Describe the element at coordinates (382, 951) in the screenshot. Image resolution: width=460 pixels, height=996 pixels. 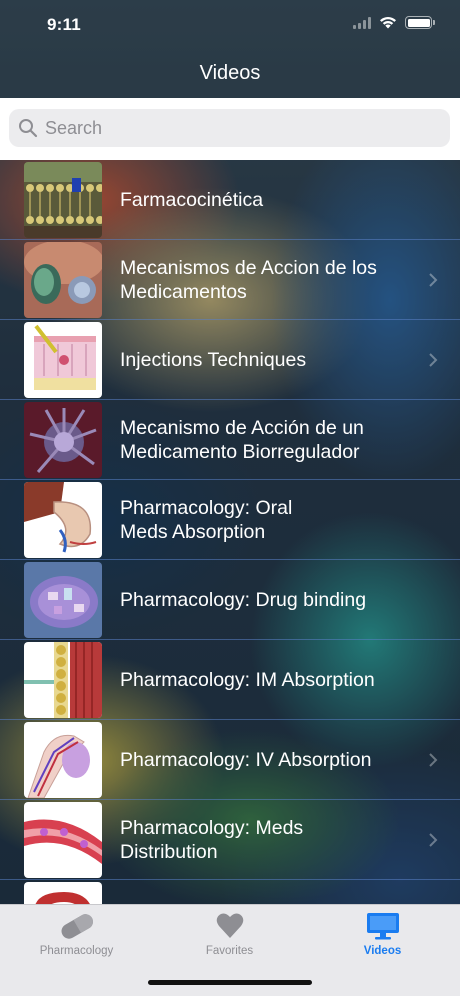
I see `tab-label: Videos` at that location.